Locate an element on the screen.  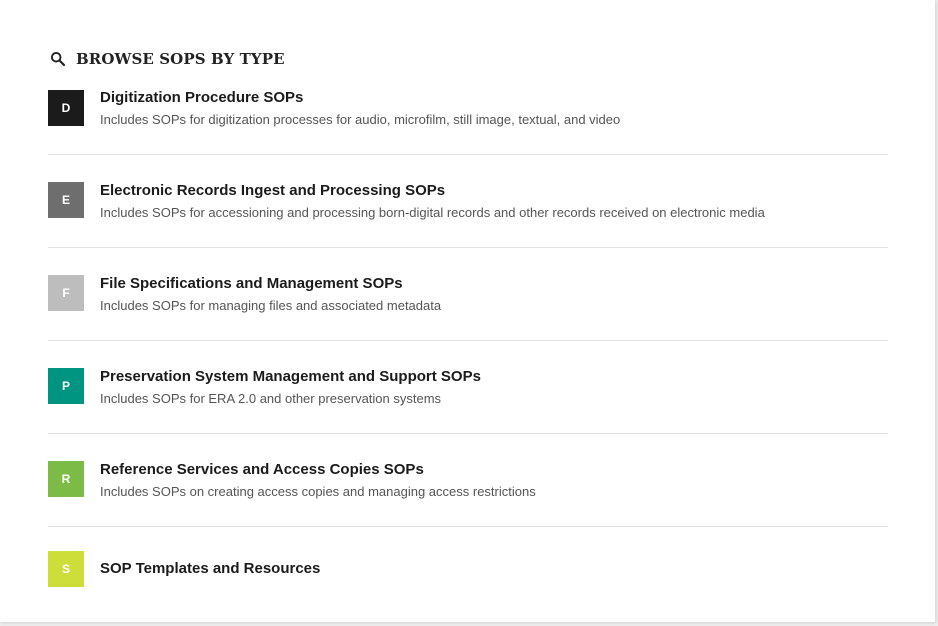
category-title-link: SOP Templates and Resources is located at coordinates (210, 568).